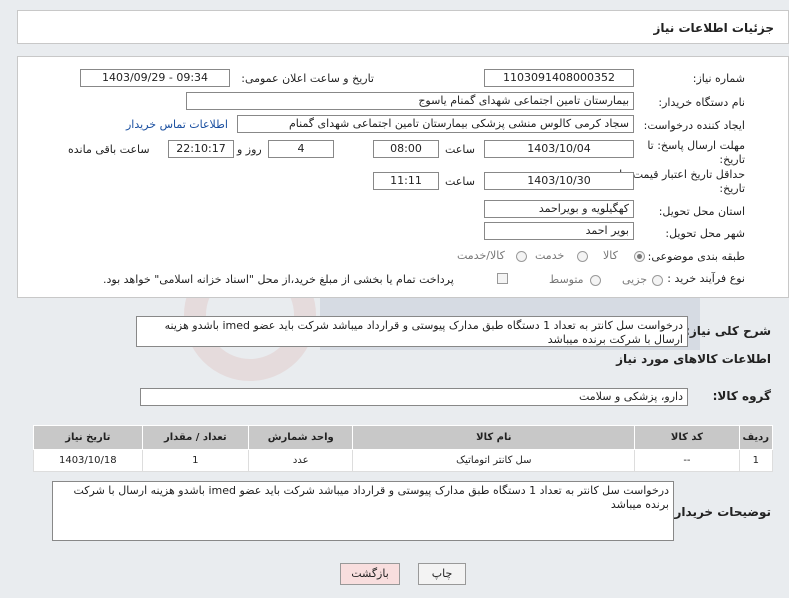 This screenshot has width=789, height=598. Describe the element at coordinates (566, 279) in the screenshot. I see `process-medium-label: متوسط` at that location.